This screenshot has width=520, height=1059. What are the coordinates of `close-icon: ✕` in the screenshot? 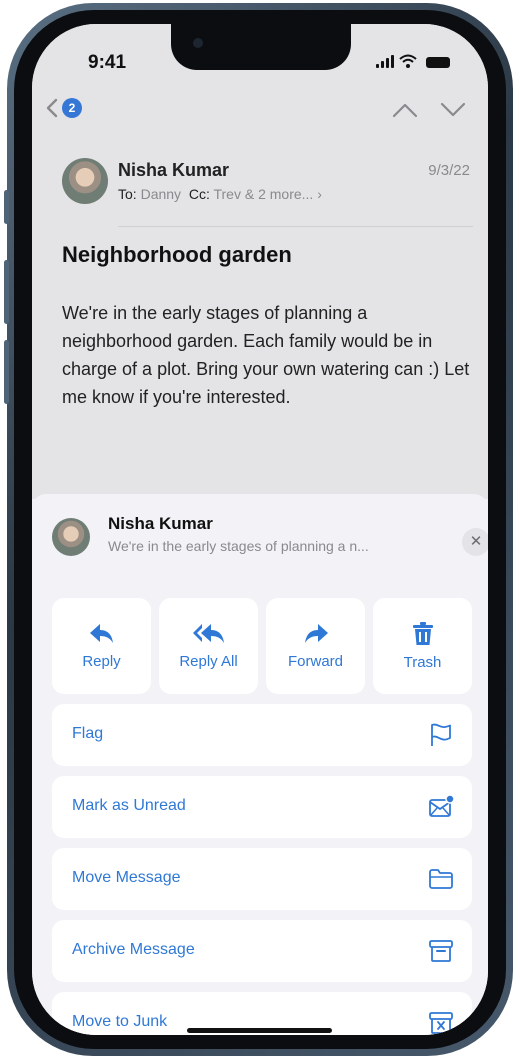 It's located at (476, 541).